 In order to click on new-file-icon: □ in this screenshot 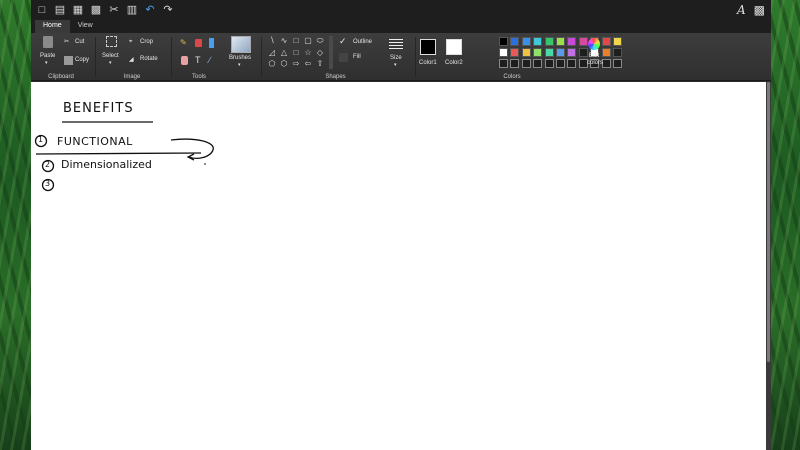, I will do `click(42, 10)`.